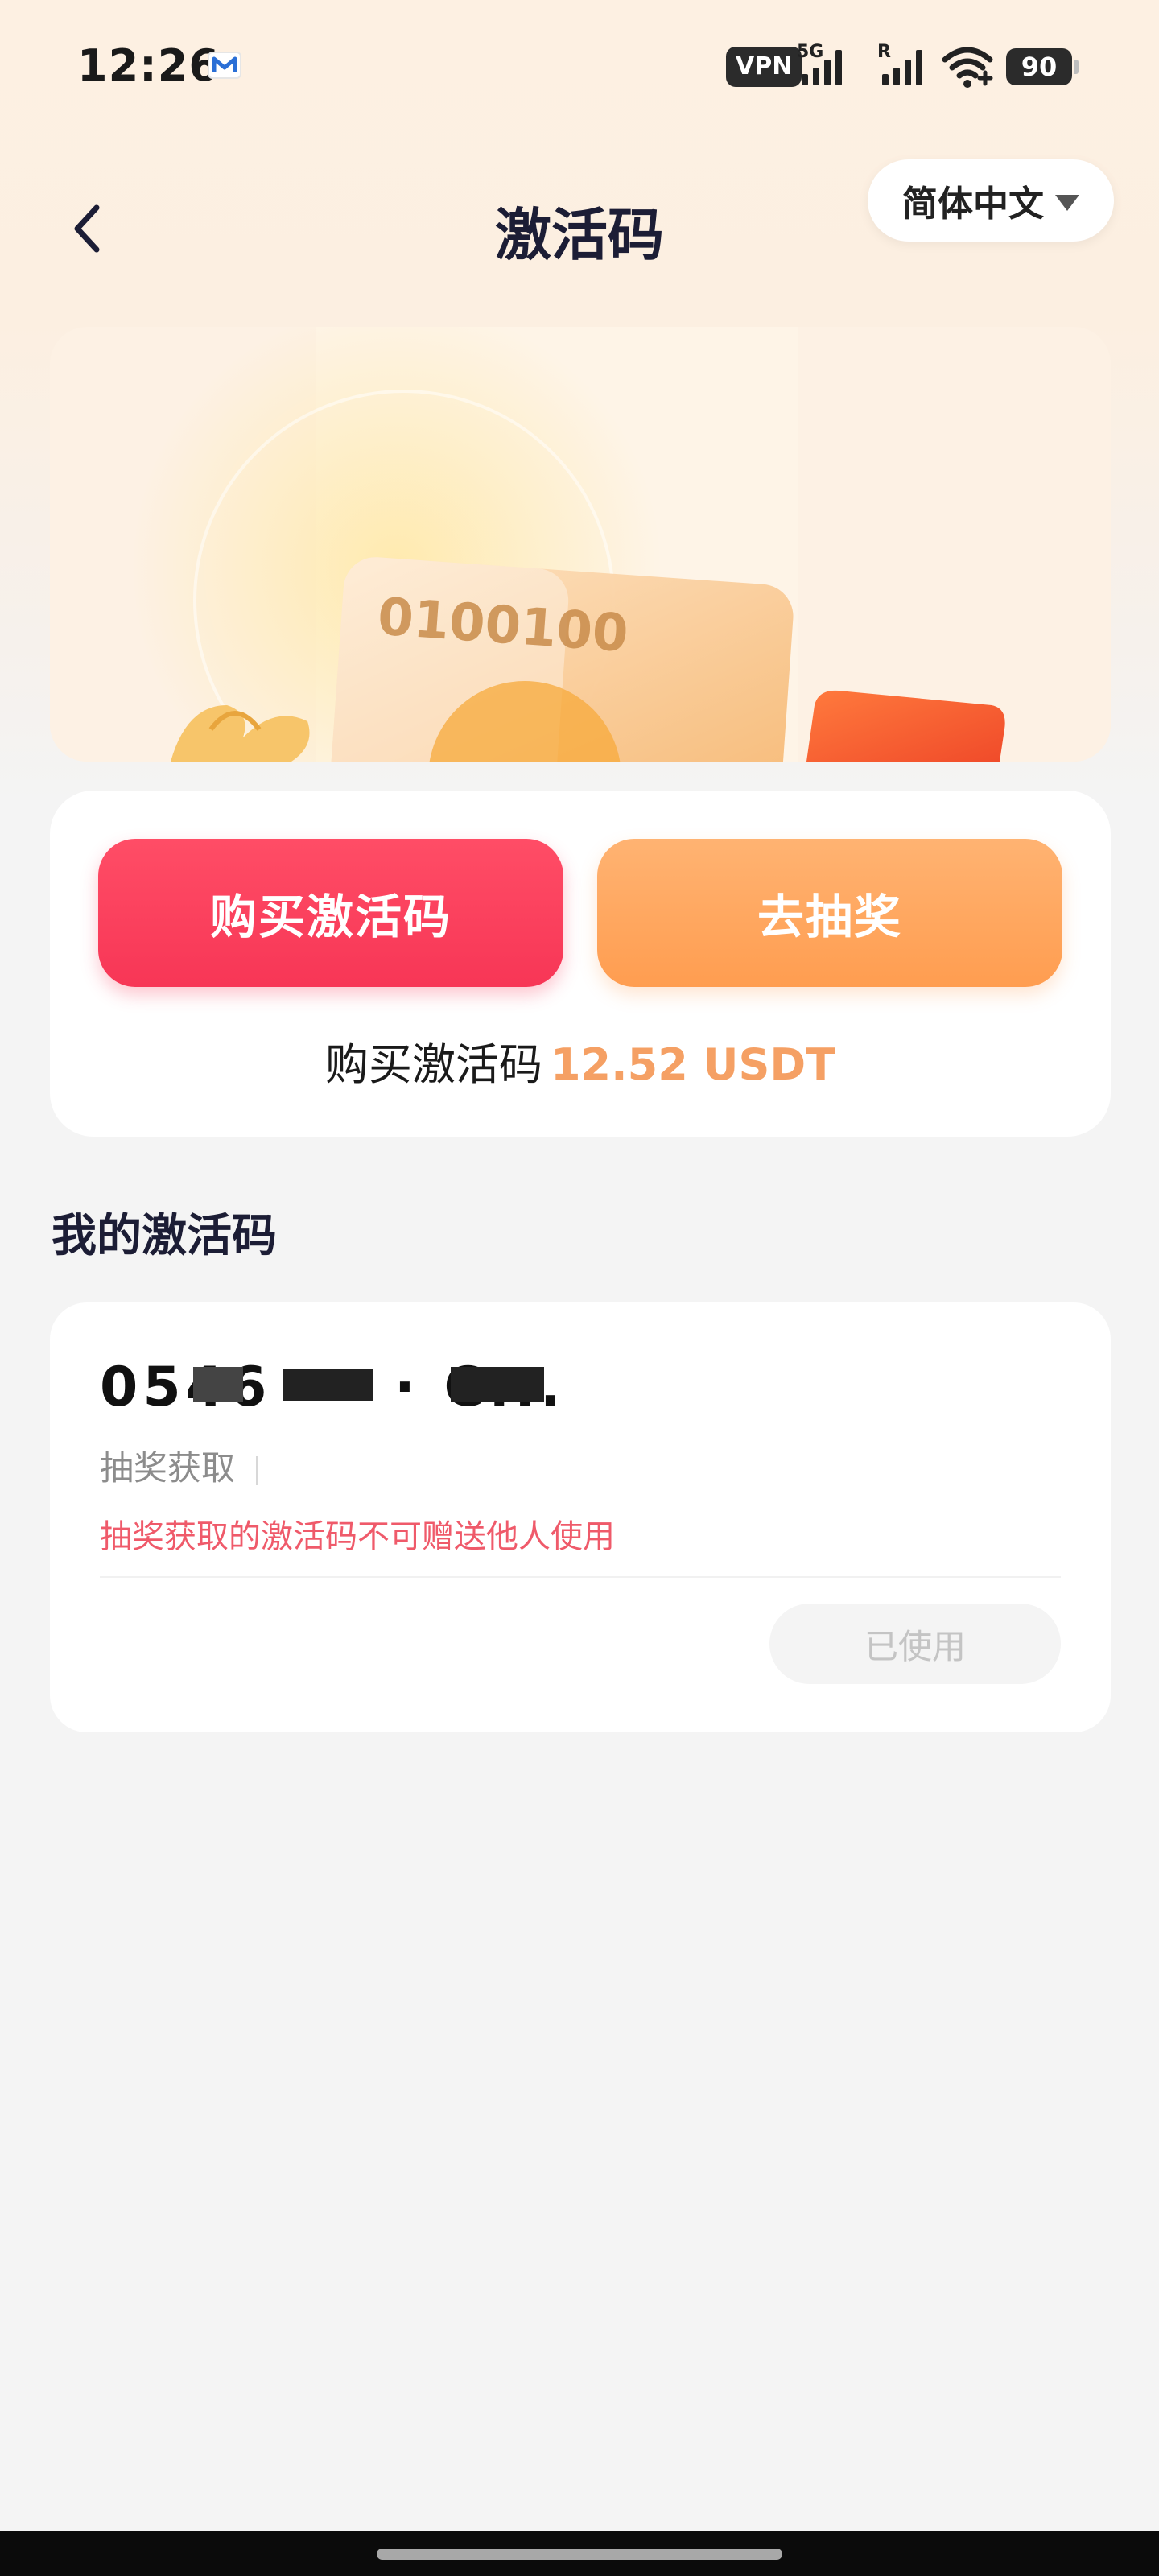 This screenshot has height=2576, width=1159. I want to click on separator, so click(257, 1470).